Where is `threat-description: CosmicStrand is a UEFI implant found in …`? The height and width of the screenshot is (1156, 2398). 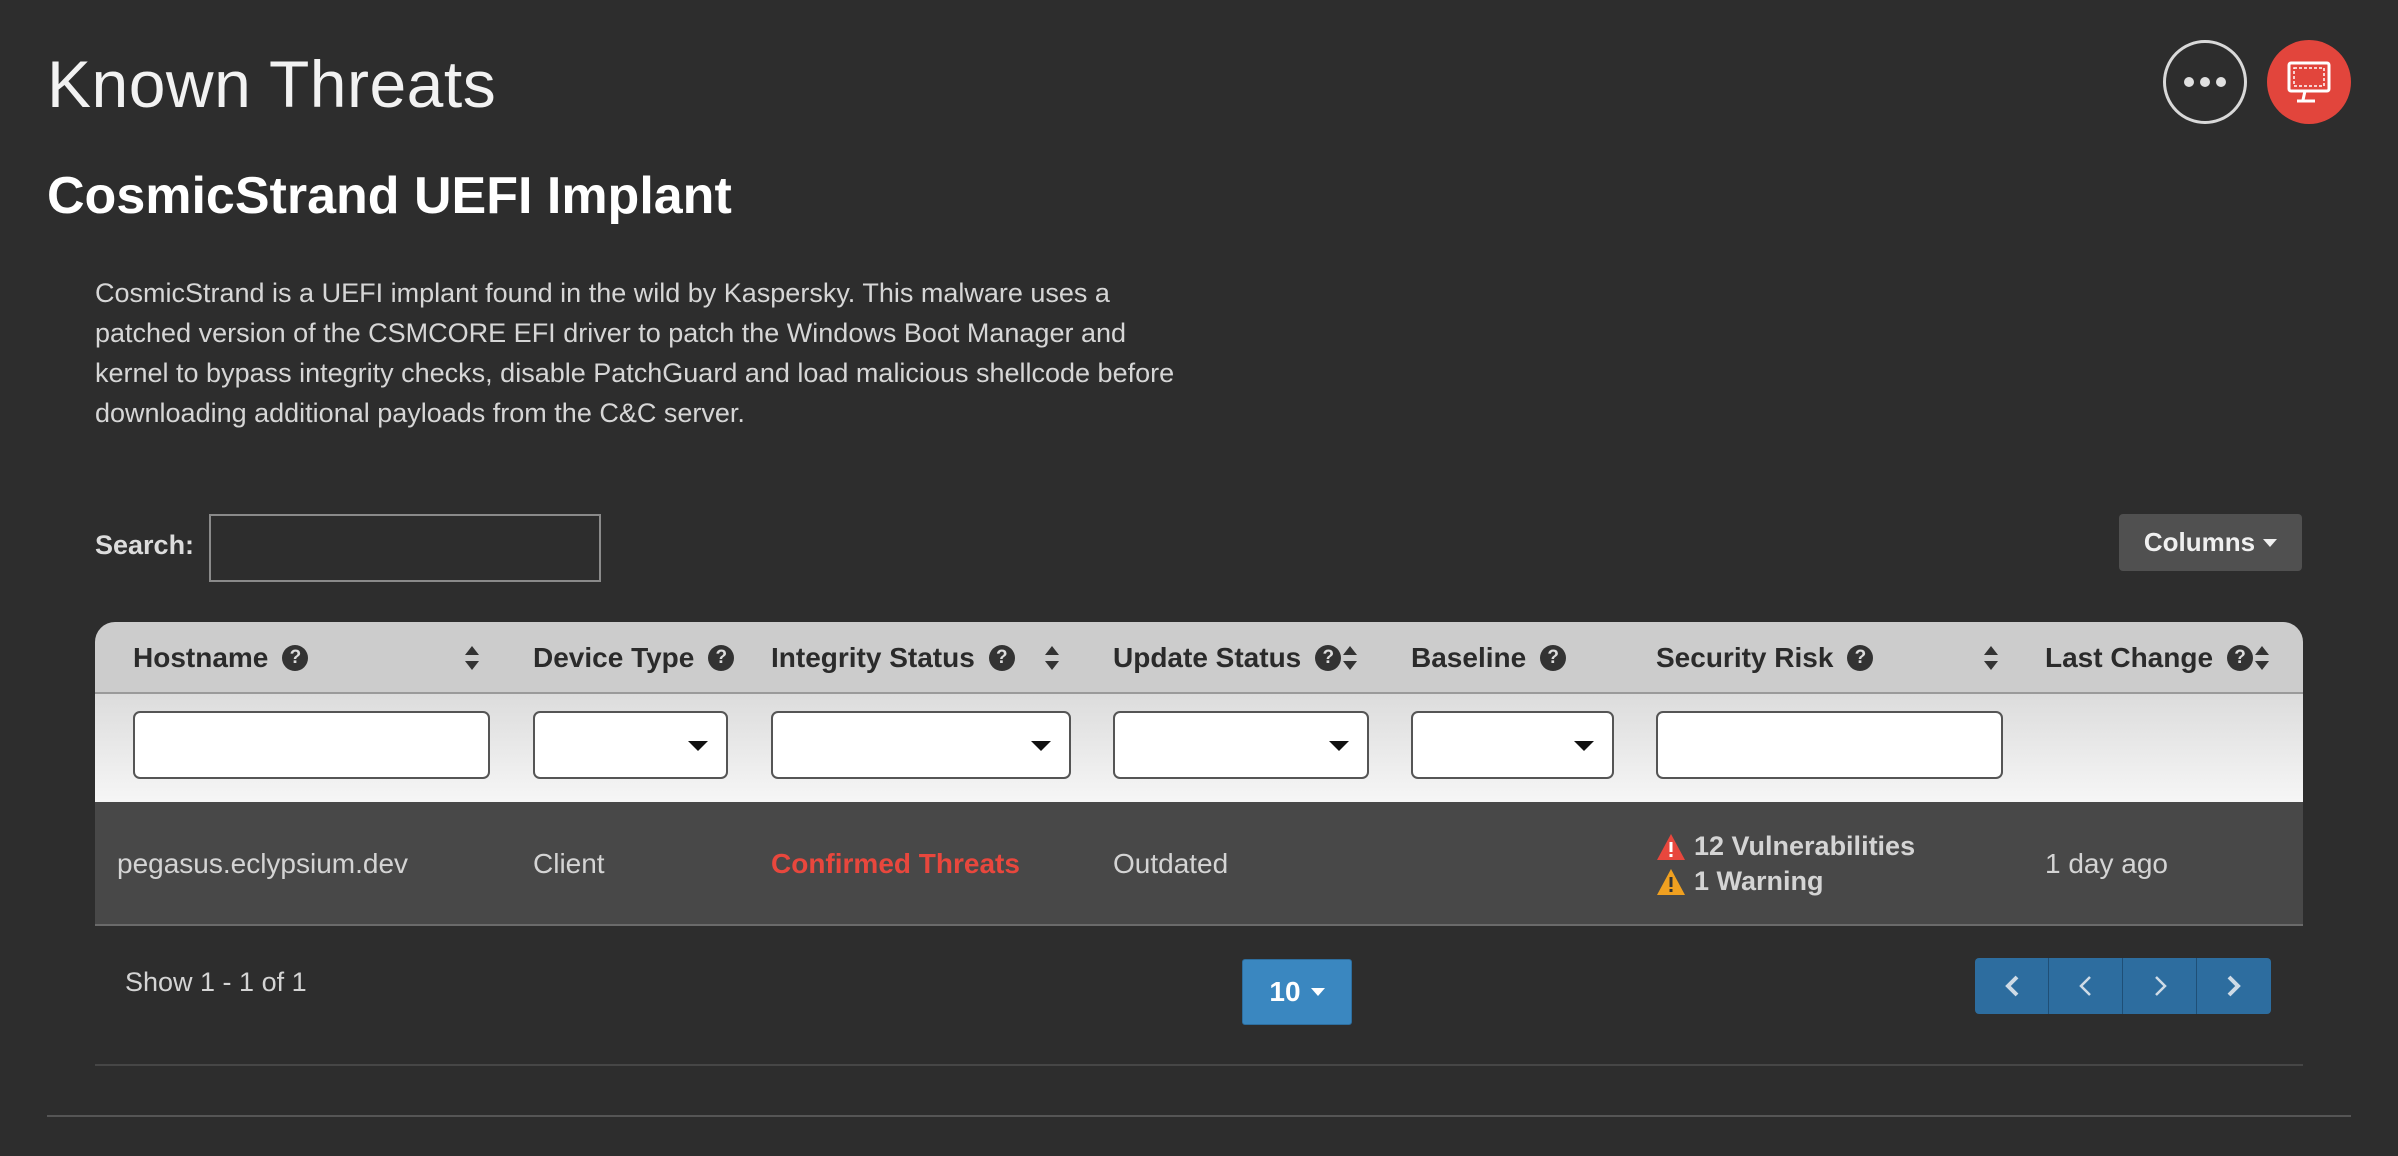 threat-description: CosmicStrand is a UEFI implant found in … is located at coordinates (635, 353).